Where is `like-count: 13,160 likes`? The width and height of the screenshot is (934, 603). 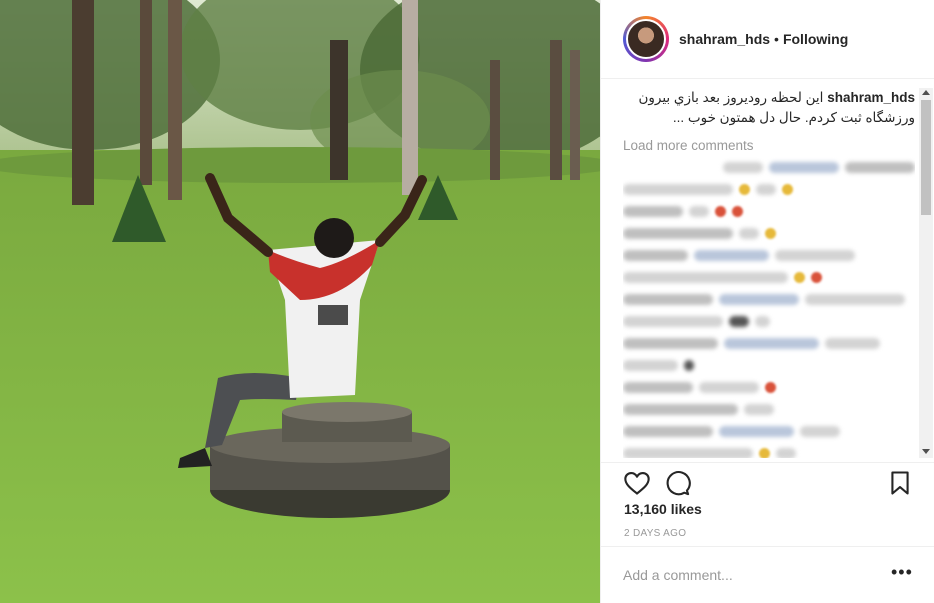
like-count: 13,160 likes is located at coordinates (663, 509).